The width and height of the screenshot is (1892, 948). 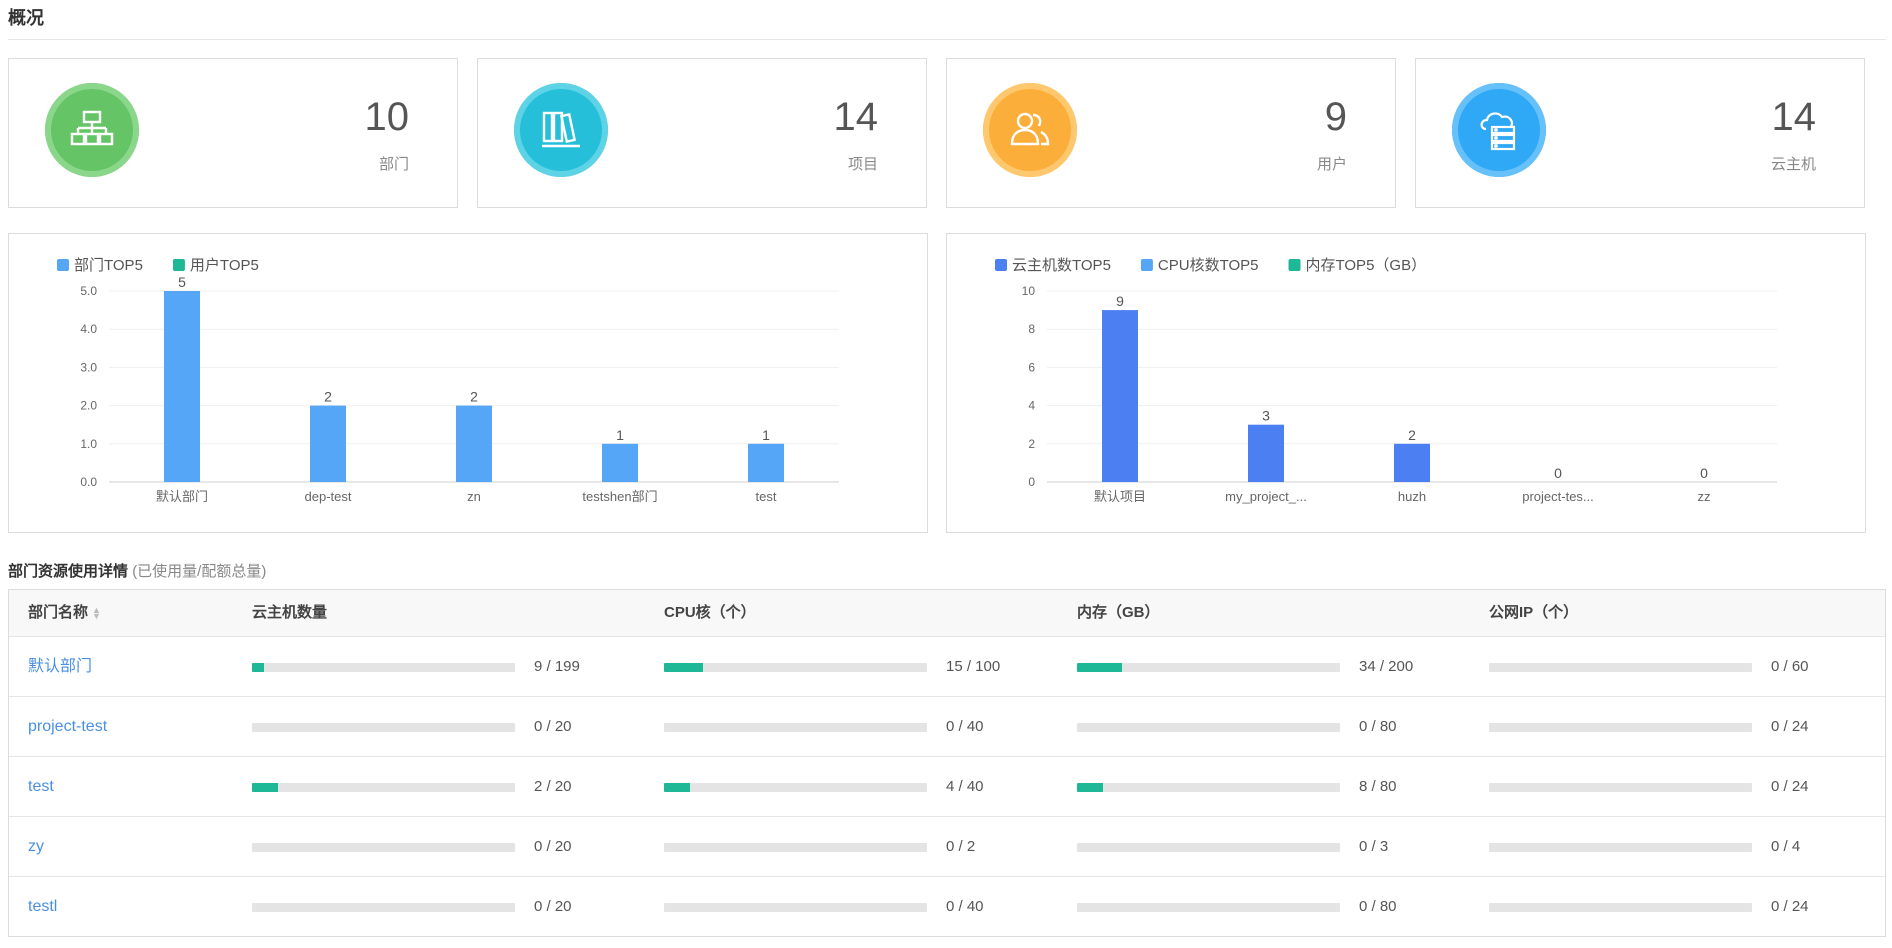 I want to click on y-tick-label: 10, so click(x=1029, y=291).